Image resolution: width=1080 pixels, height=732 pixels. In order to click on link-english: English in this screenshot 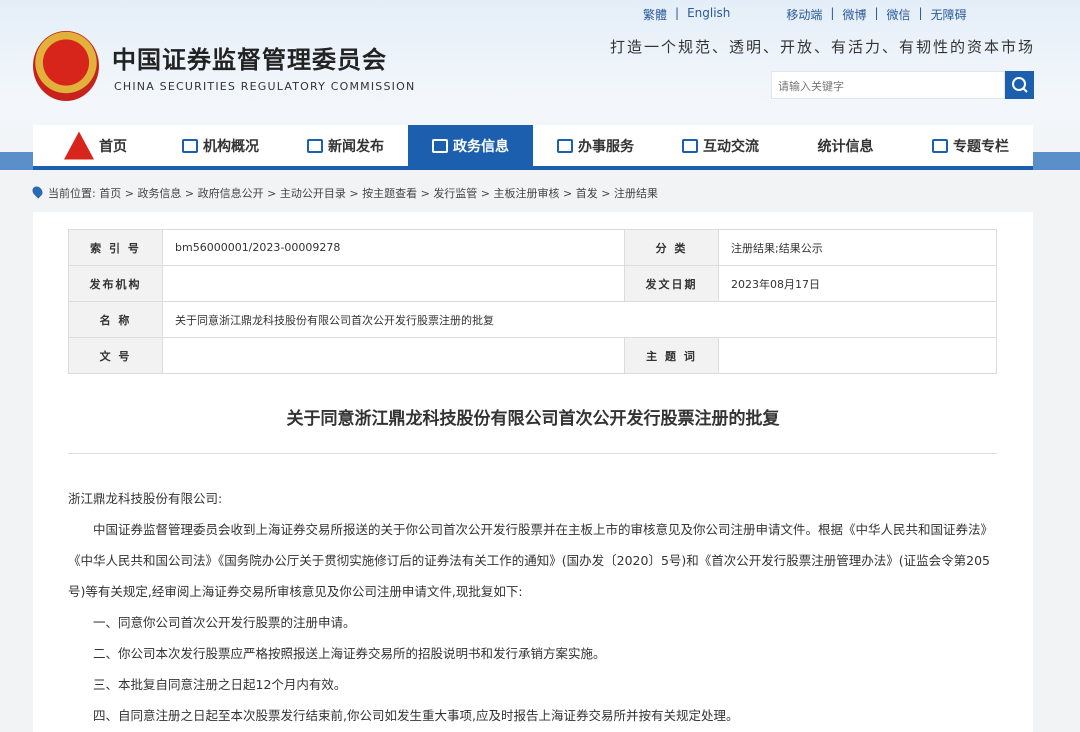, I will do `click(708, 14)`.